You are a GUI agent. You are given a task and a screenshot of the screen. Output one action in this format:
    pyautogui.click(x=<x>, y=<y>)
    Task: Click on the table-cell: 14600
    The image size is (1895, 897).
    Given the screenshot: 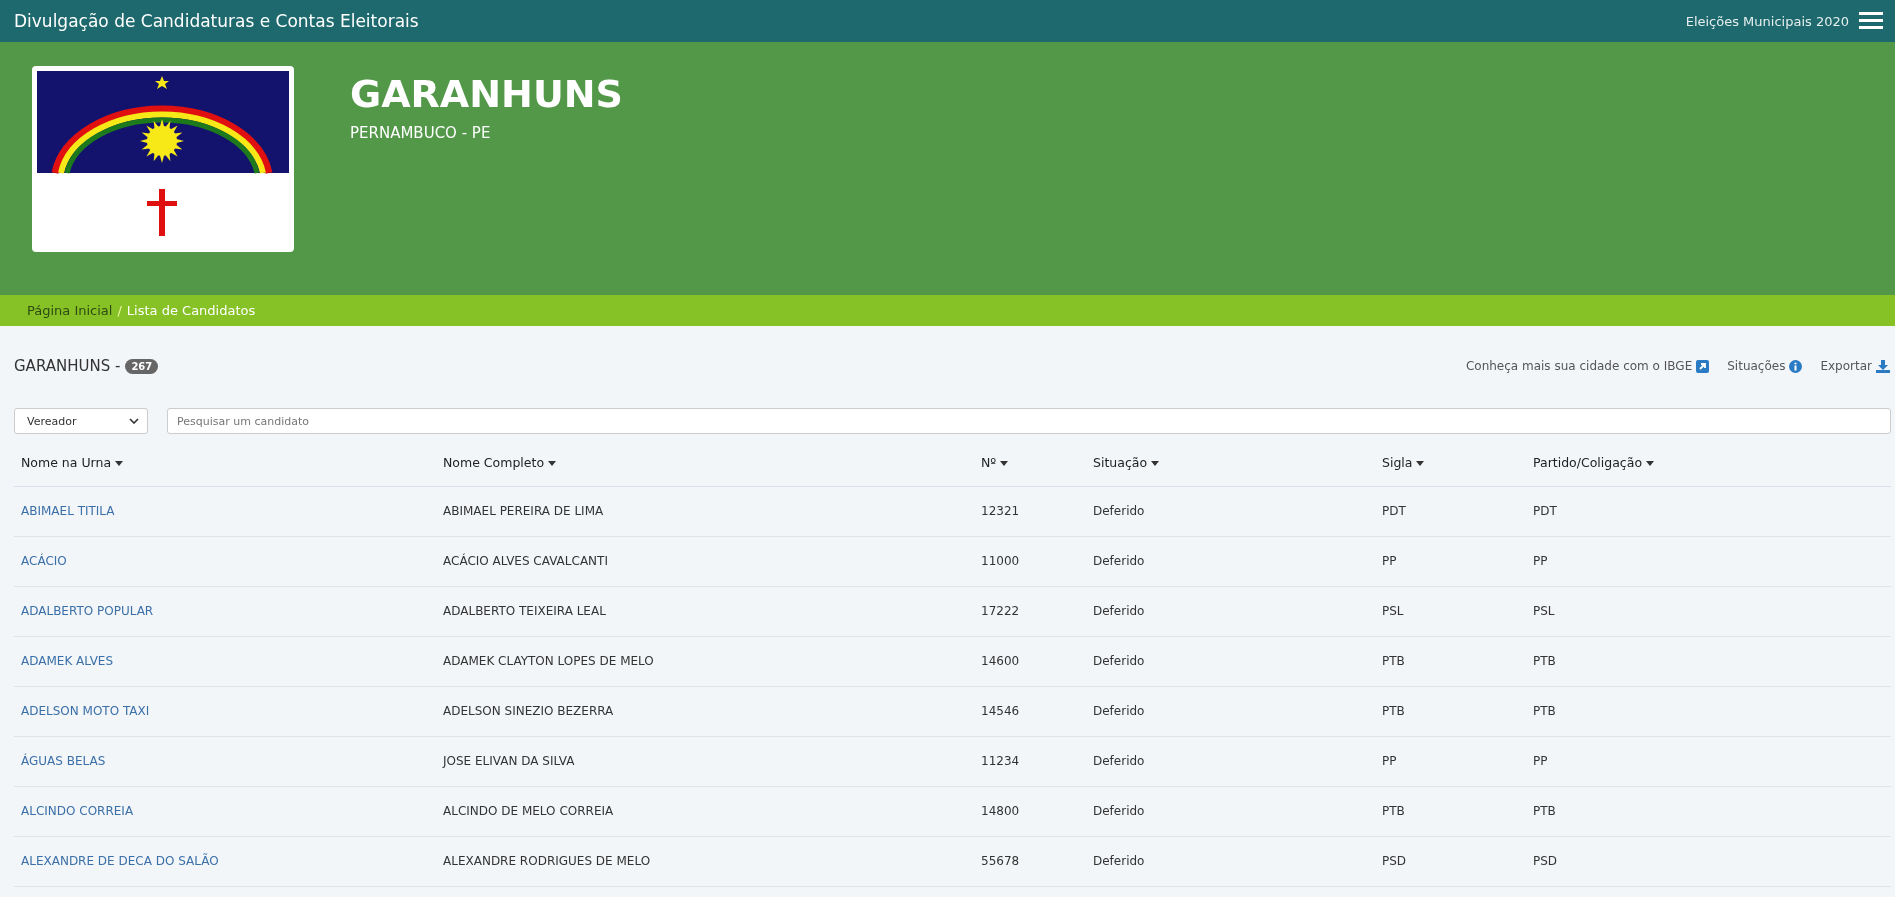 What is the action you would take?
    pyautogui.click(x=1030, y=661)
    